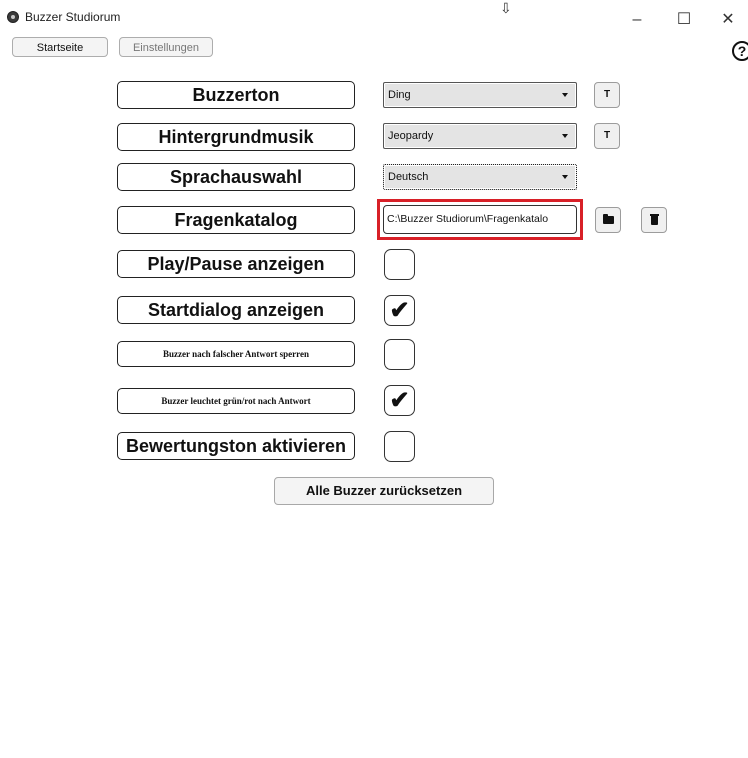 The image size is (748, 758). I want to click on buzzer-tone-label: Buzzerton, so click(236, 95).